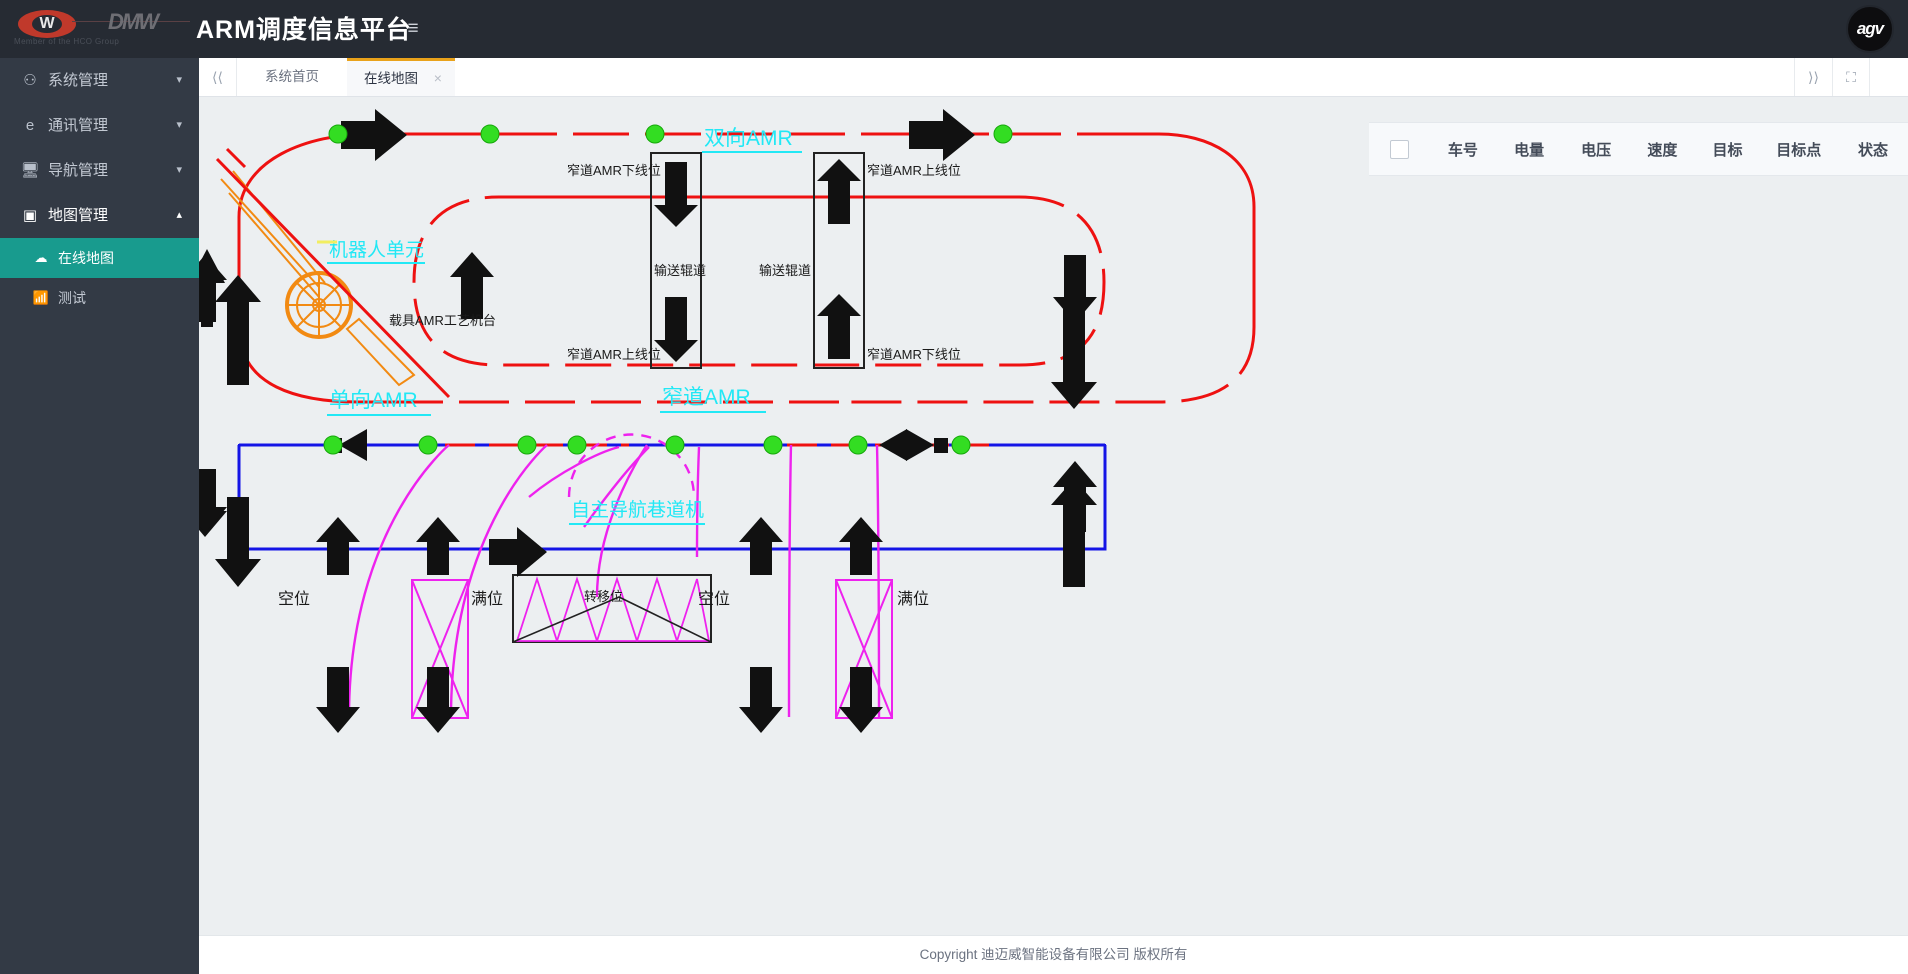 The image size is (1908, 974). Describe the element at coordinates (30, 215) in the screenshot. I see `map-icon: ▣` at that location.